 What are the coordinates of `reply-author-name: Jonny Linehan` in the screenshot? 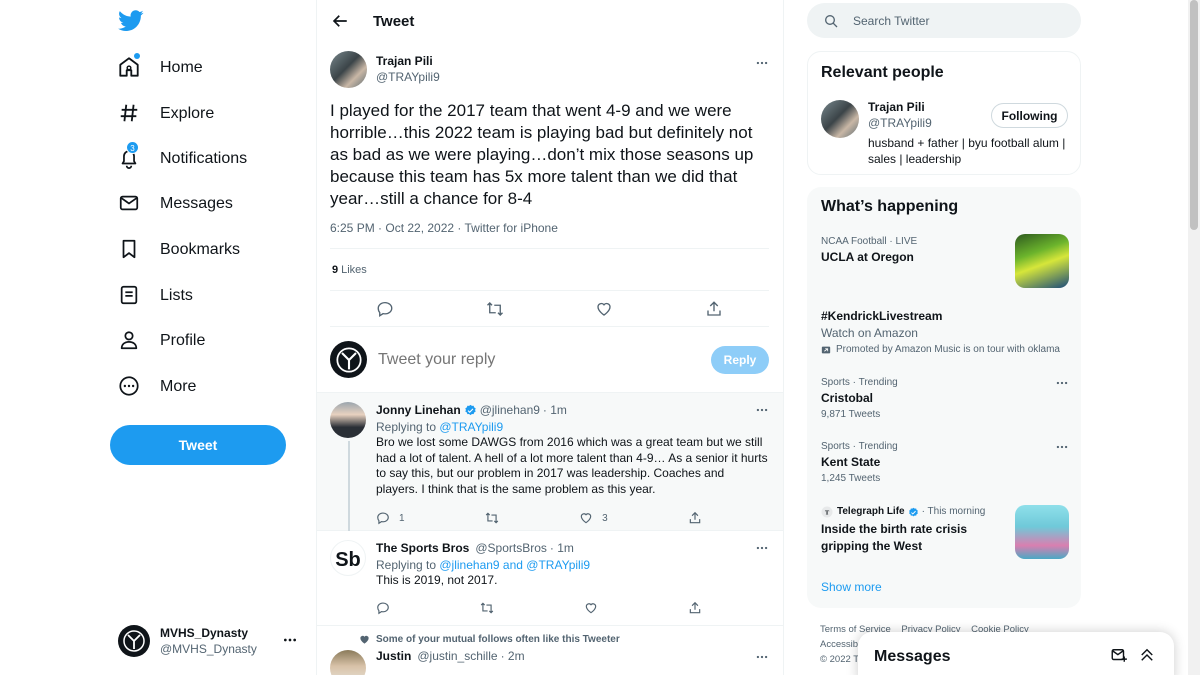 It's located at (418, 410).